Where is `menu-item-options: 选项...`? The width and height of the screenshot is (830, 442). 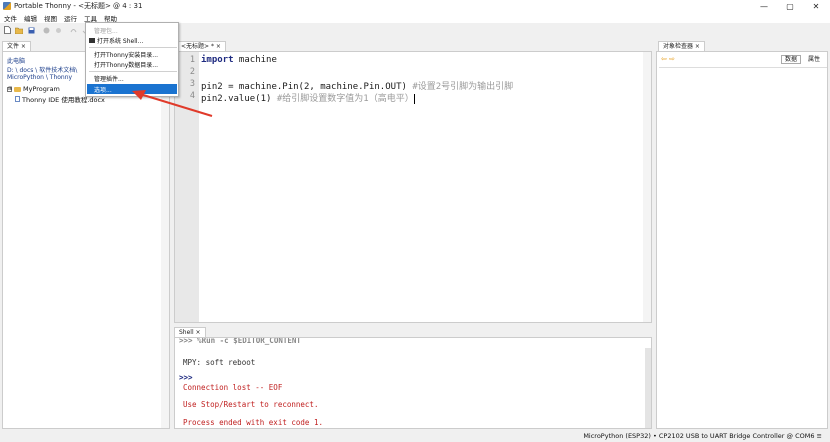
menu-item-options: 选项... is located at coordinates (132, 89).